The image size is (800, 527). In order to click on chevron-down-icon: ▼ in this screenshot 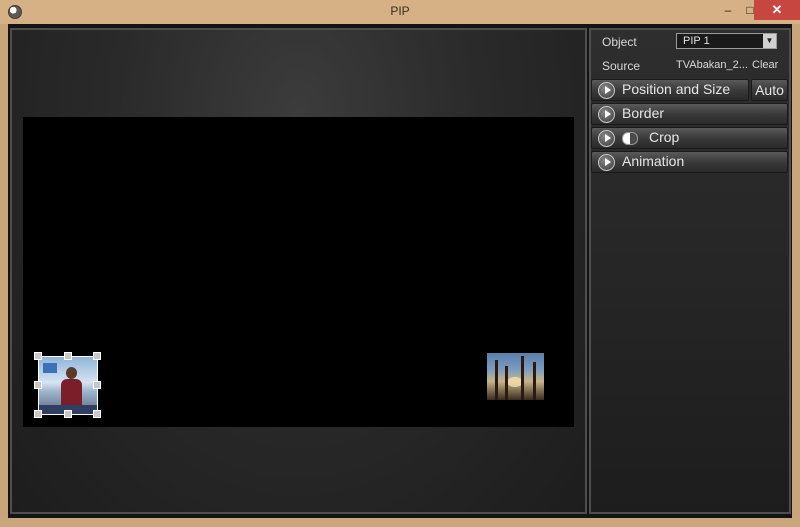, I will do `click(769, 41)`.